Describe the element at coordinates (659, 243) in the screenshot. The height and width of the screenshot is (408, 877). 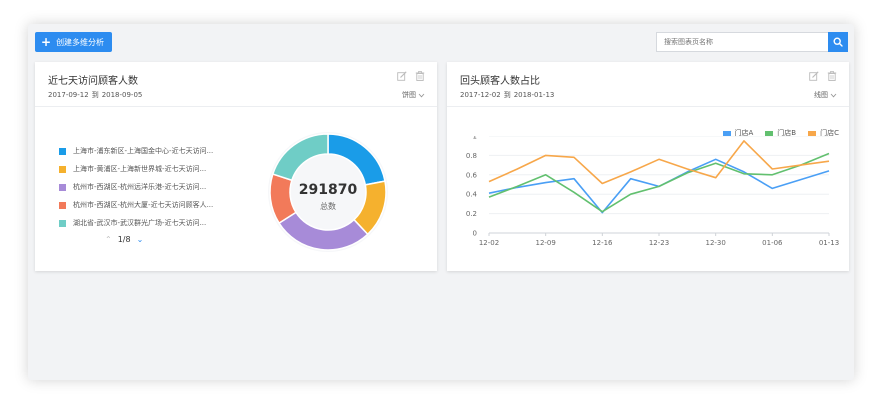
I see `x-tick-label: 12-23` at that location.